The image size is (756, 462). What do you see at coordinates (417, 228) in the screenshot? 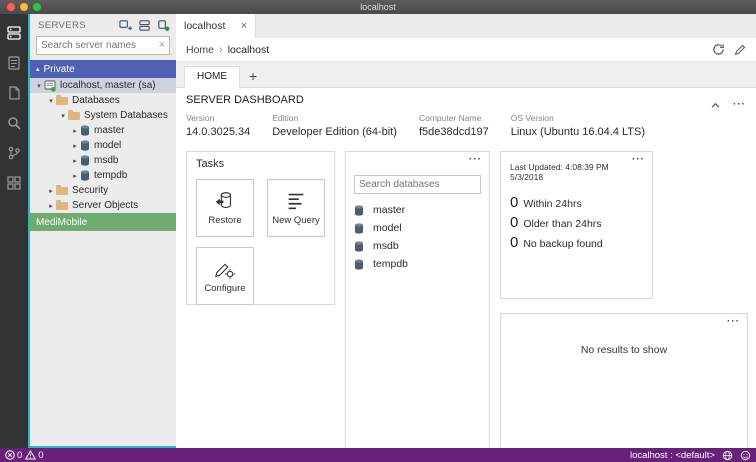
I see `database-list-item: model` at bounding box center [417, 228].